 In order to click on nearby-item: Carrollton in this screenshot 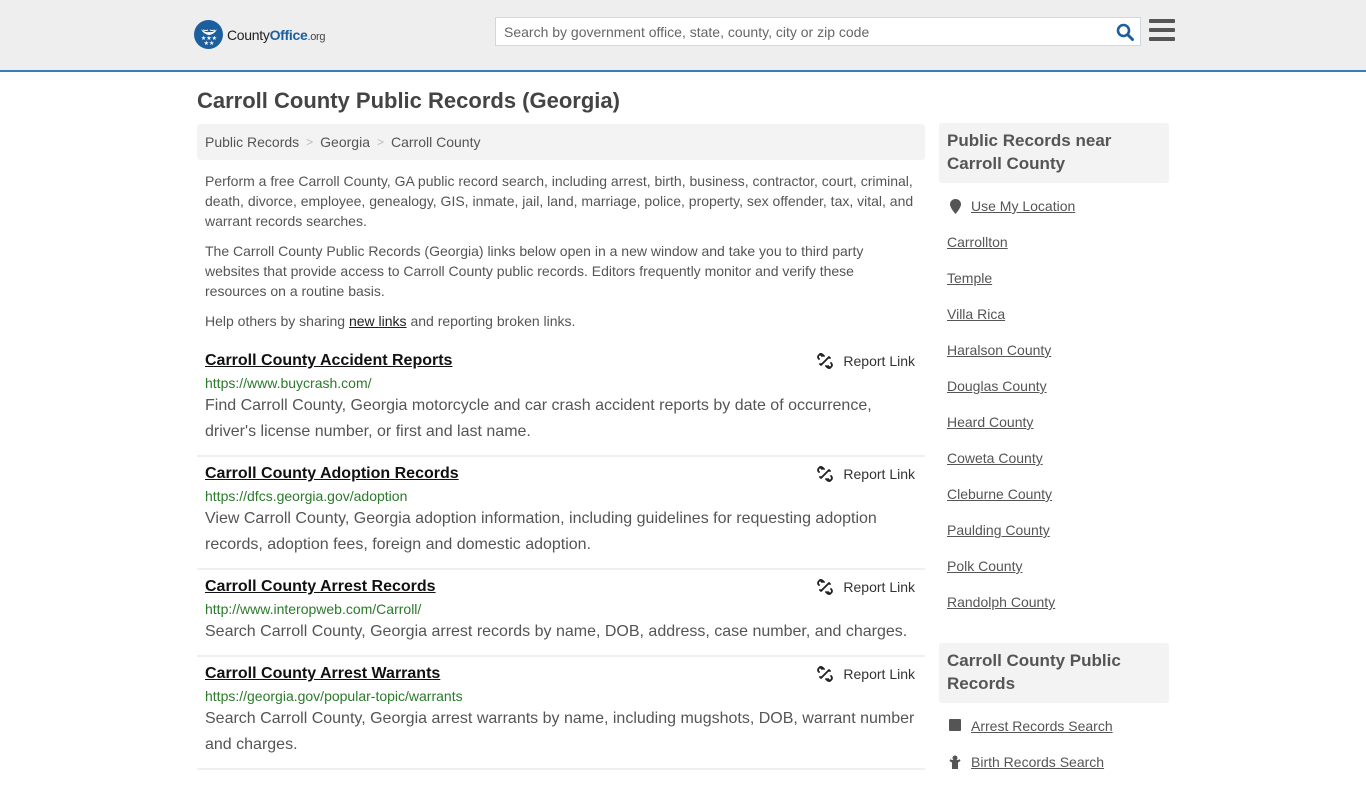, I will do `click(1054, 250)`.